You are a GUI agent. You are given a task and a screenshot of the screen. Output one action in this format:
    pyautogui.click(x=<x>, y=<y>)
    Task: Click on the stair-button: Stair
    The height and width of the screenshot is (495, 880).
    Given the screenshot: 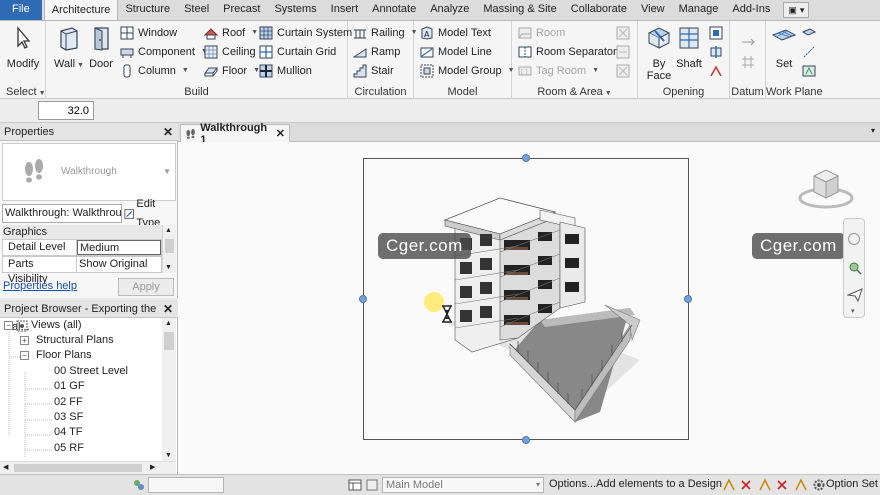 What is the action you would take?
    pyautogui.click(x=373, y=71)
    